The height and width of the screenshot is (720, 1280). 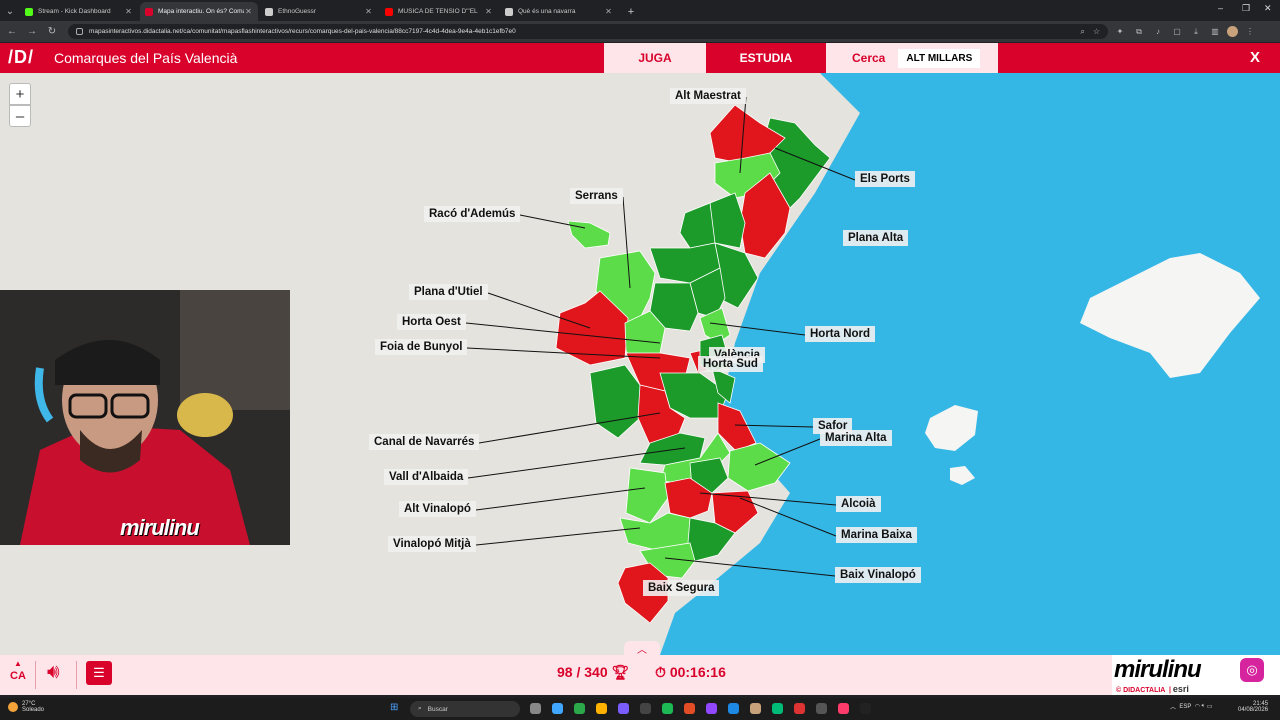 I want to click on tab-study: ESTUDIA, so click(x=766, y=58).